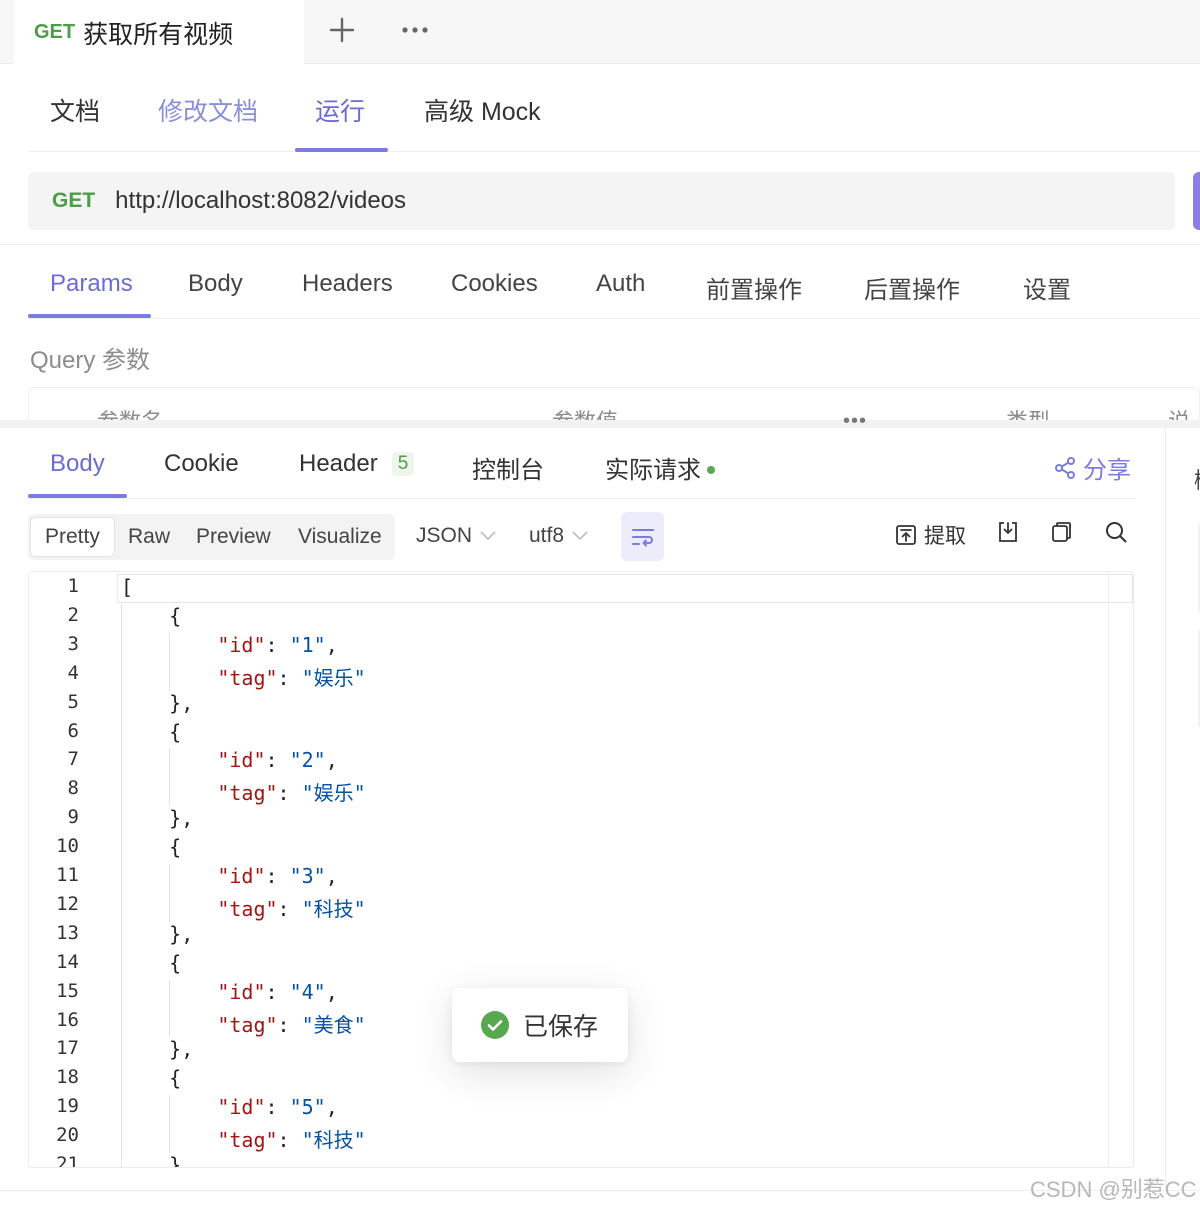  Describe the element at coordinates (1196, 201) in the screenshot. I see `send-button` at that location.